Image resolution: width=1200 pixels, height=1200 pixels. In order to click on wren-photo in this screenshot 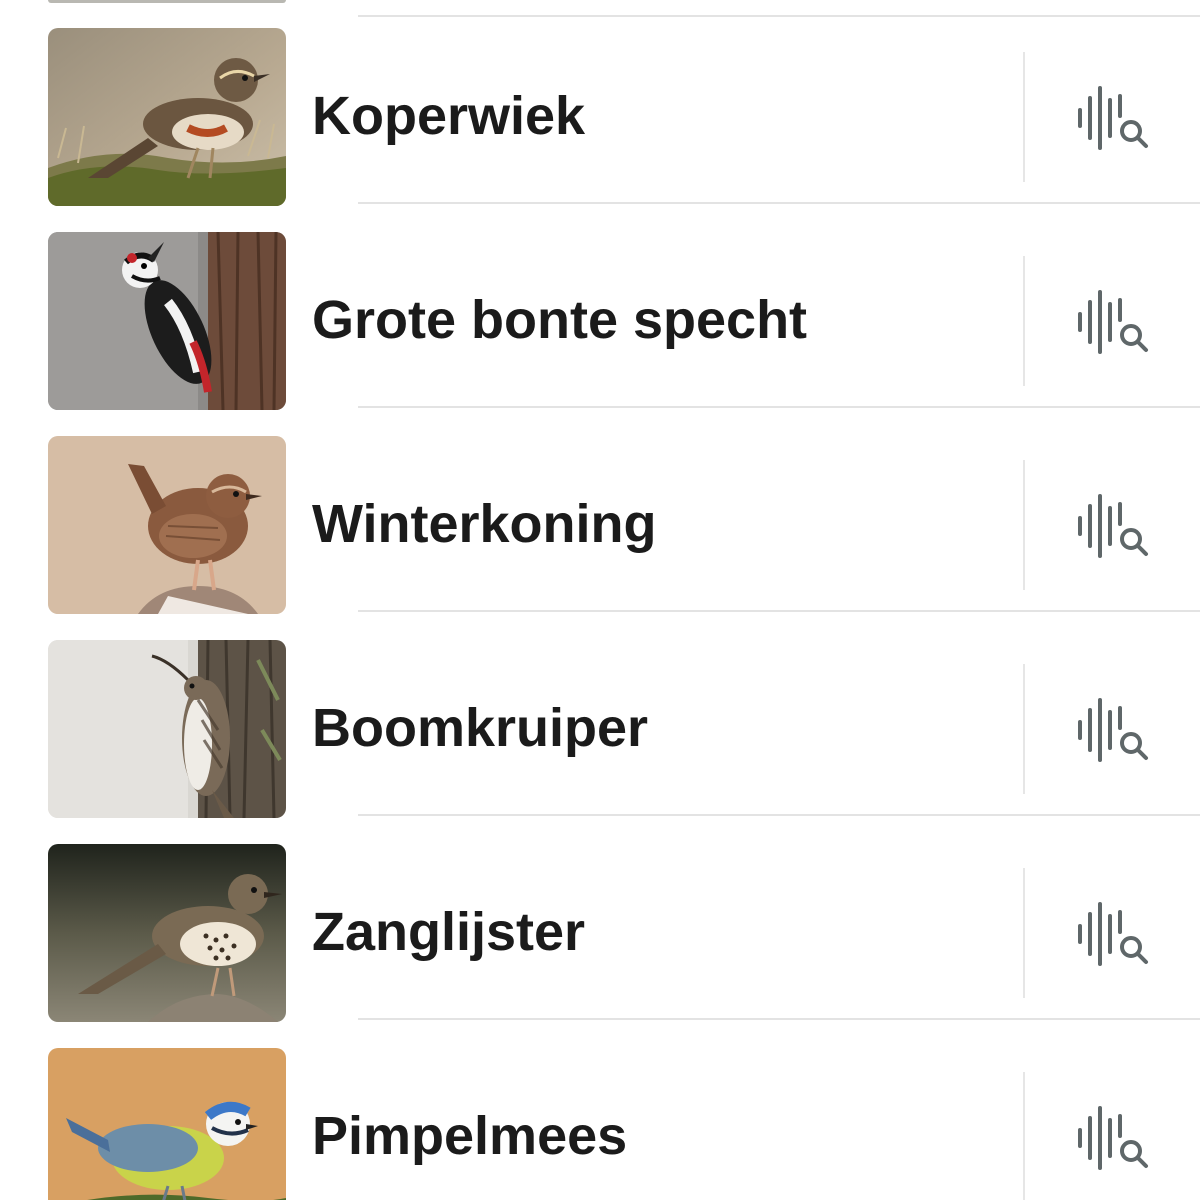, I will do `click(167, 525)`.